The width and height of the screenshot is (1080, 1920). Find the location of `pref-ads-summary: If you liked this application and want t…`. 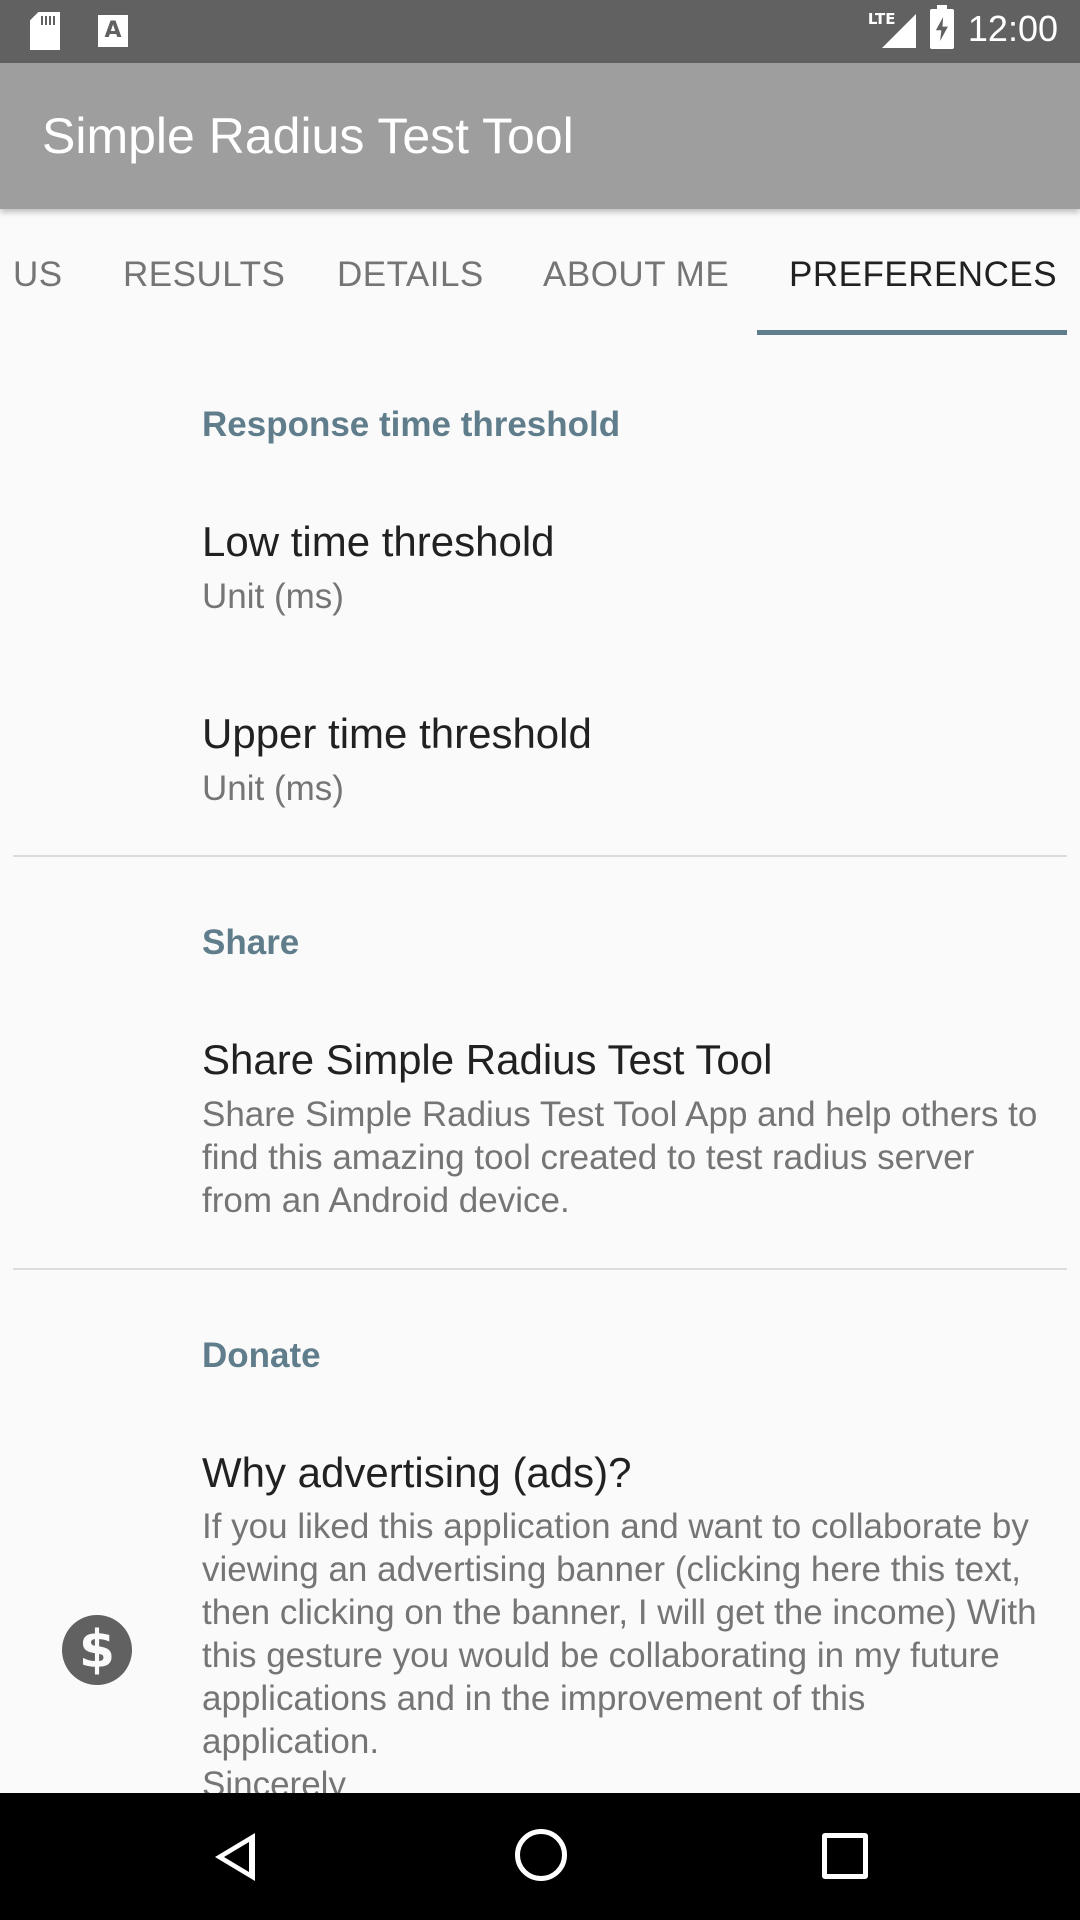

pref-ads-summary: If you liked this application and want t… is located at coordinates (622, 1649).